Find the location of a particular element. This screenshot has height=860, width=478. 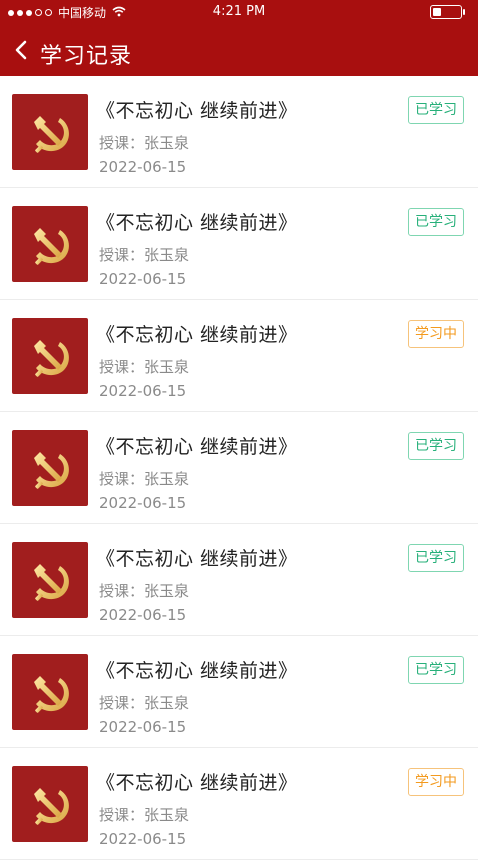

nav-bar: 学习记录 is located at coordinates (239, 52).